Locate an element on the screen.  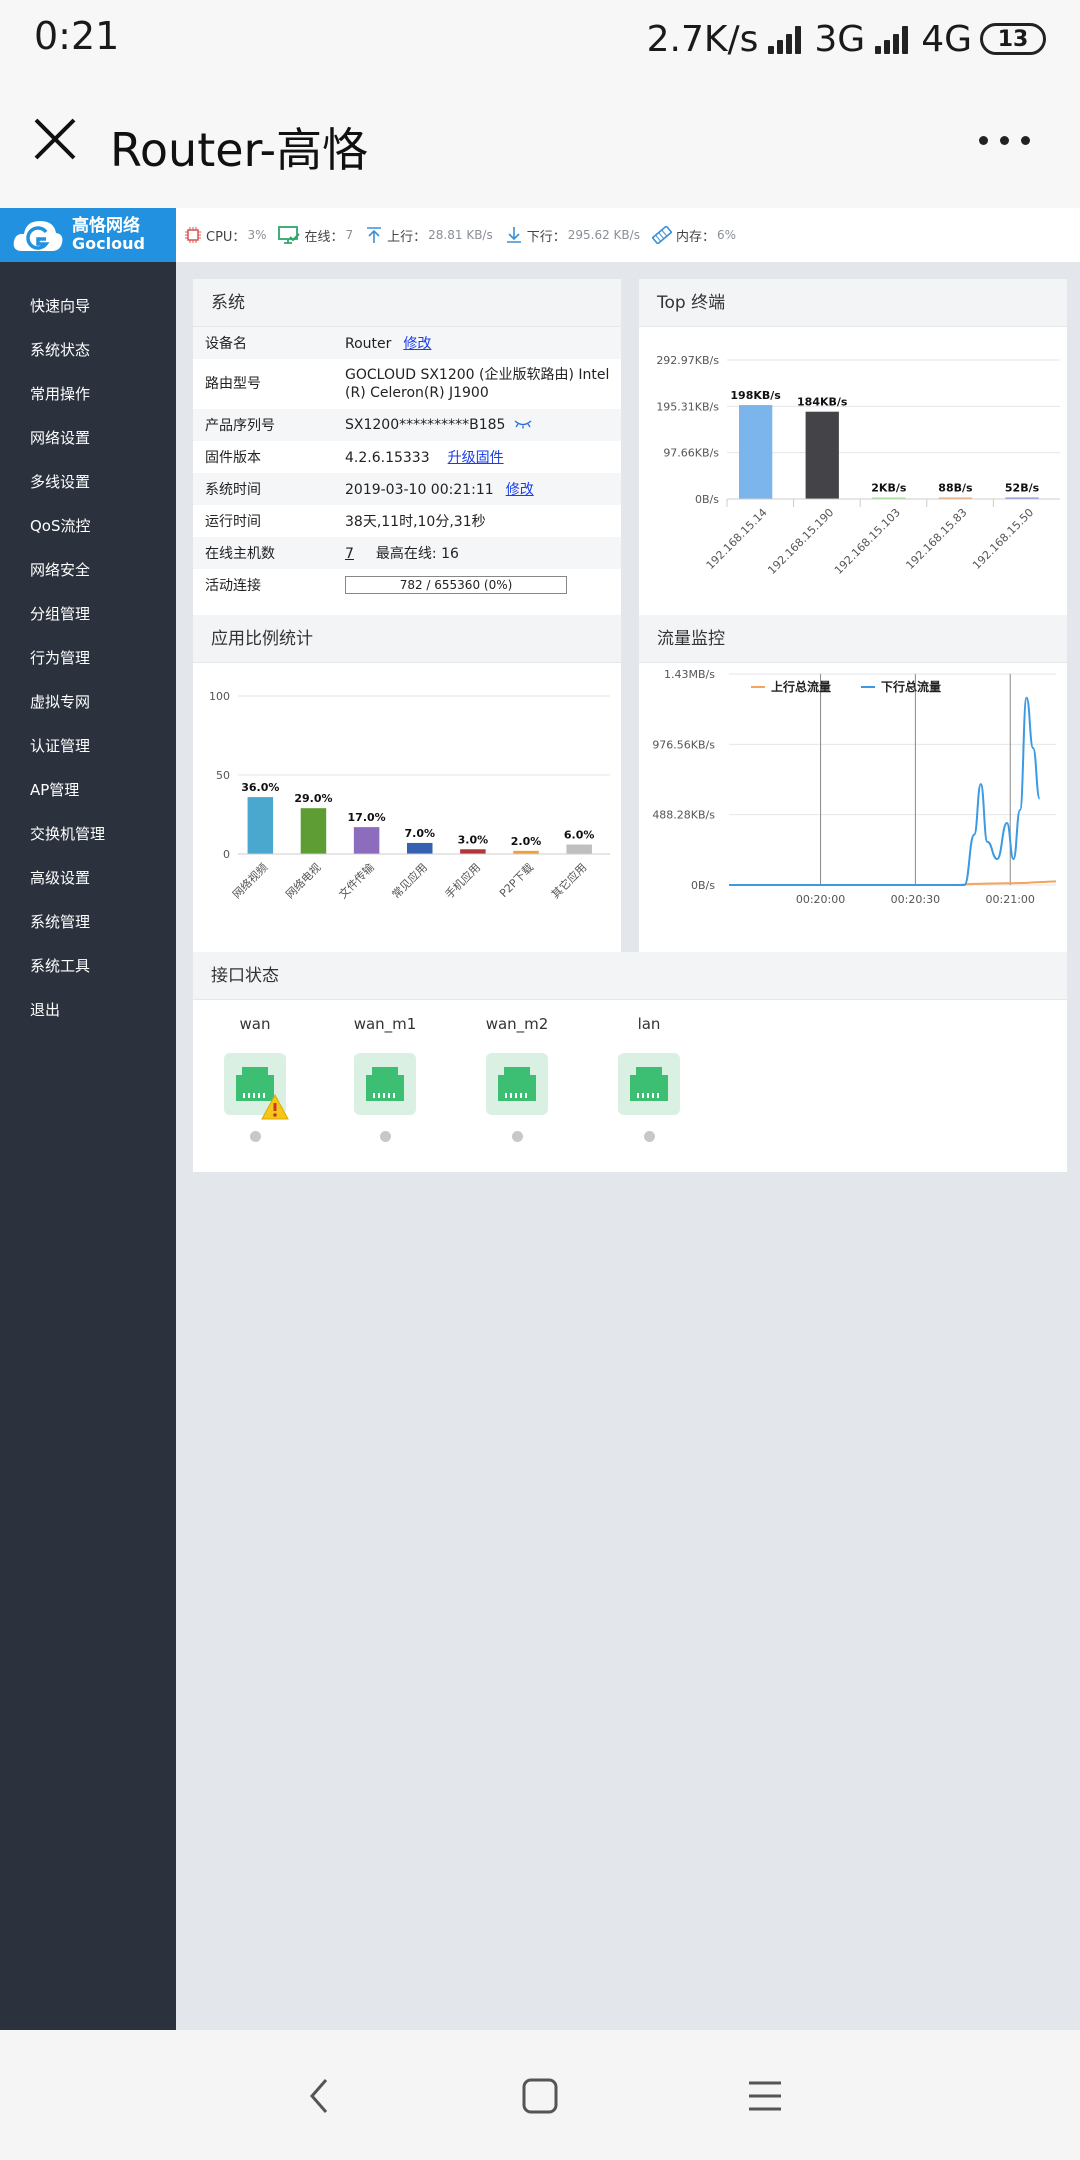
cpu-stat: CPU： 3% is located at coordinates (225, 235).